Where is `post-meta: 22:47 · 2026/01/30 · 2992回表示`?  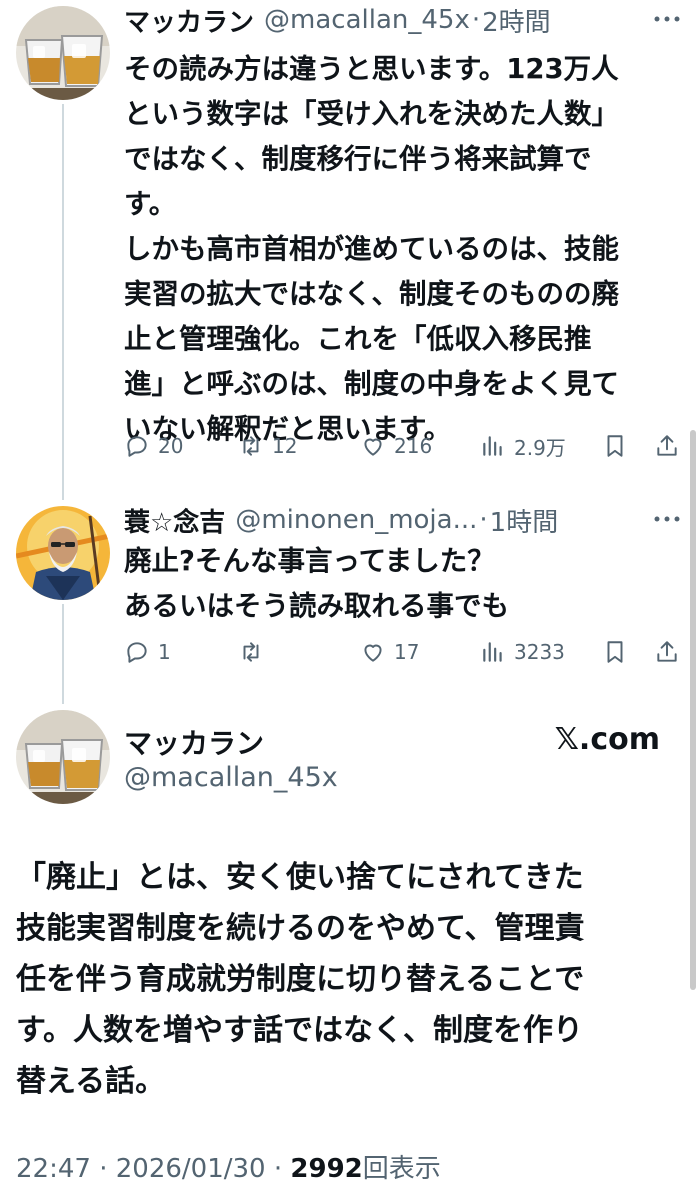 post-meta: 22:47 · 2026/01/30 · 2992回表示 is located at coordinates (228, 1166).